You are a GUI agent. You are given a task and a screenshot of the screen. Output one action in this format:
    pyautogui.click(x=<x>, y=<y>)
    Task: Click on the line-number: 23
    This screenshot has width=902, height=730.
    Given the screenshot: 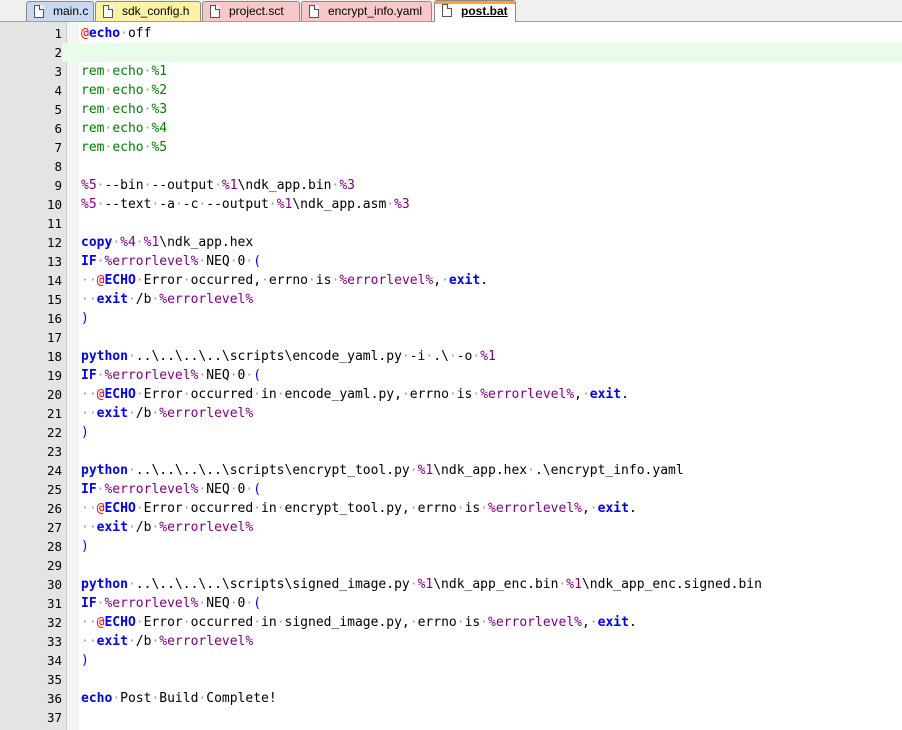 What is the action you would take?
    pyautogui.click(x=54, y=451)
    